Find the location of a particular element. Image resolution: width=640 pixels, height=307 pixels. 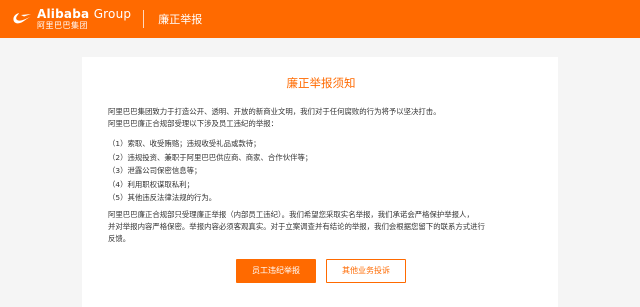

notice-scope: 阿里巴巴廉正合规部受理以下涉及员工违纪的举报： is located at coordinates (193, 123).